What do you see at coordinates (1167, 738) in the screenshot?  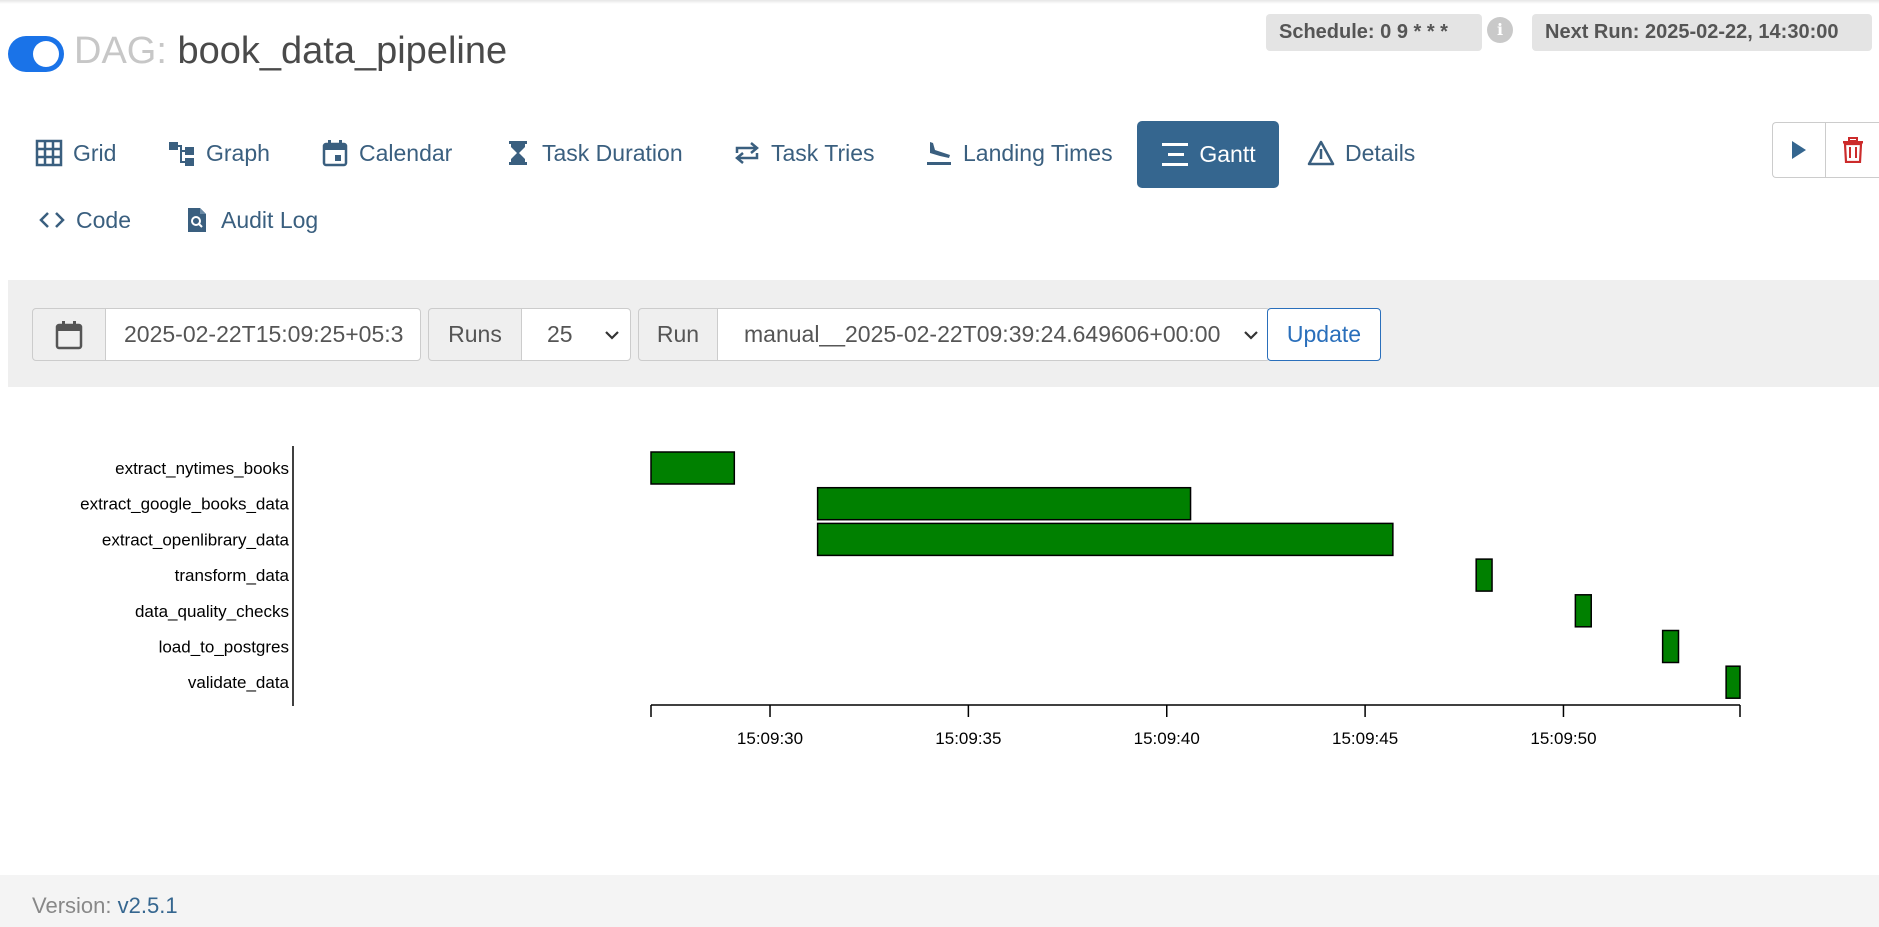 I see `x-tick-label: 15:09:40` at bounding box center [1167, 738].